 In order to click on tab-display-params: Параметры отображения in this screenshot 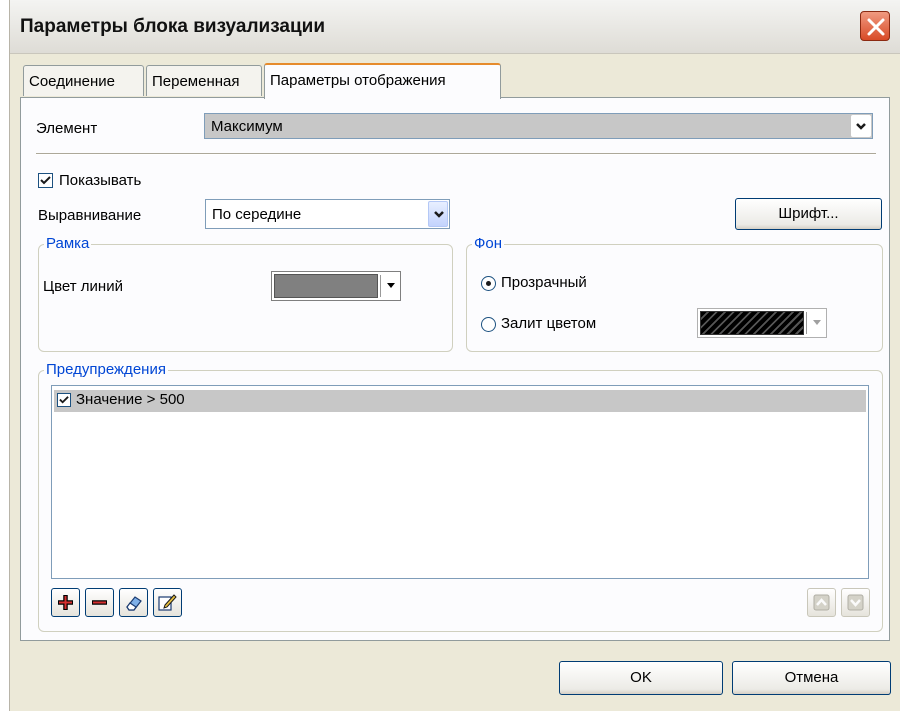, I will do `click(382, 81)`.